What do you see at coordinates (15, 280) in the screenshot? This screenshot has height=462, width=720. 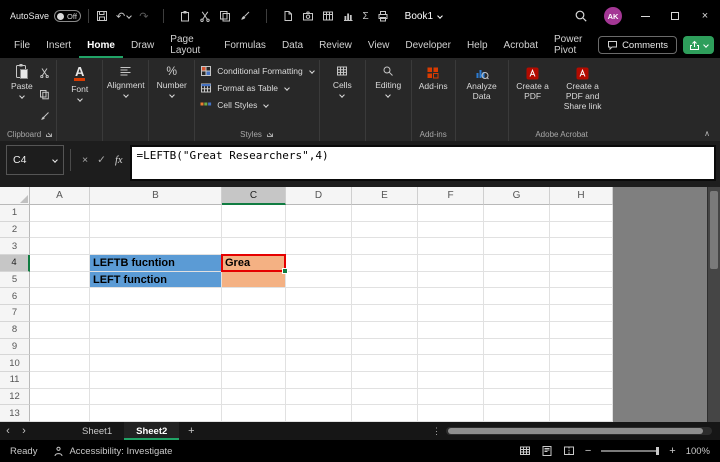 I see `row-header-5: 5` at bounding box center [15, 280].